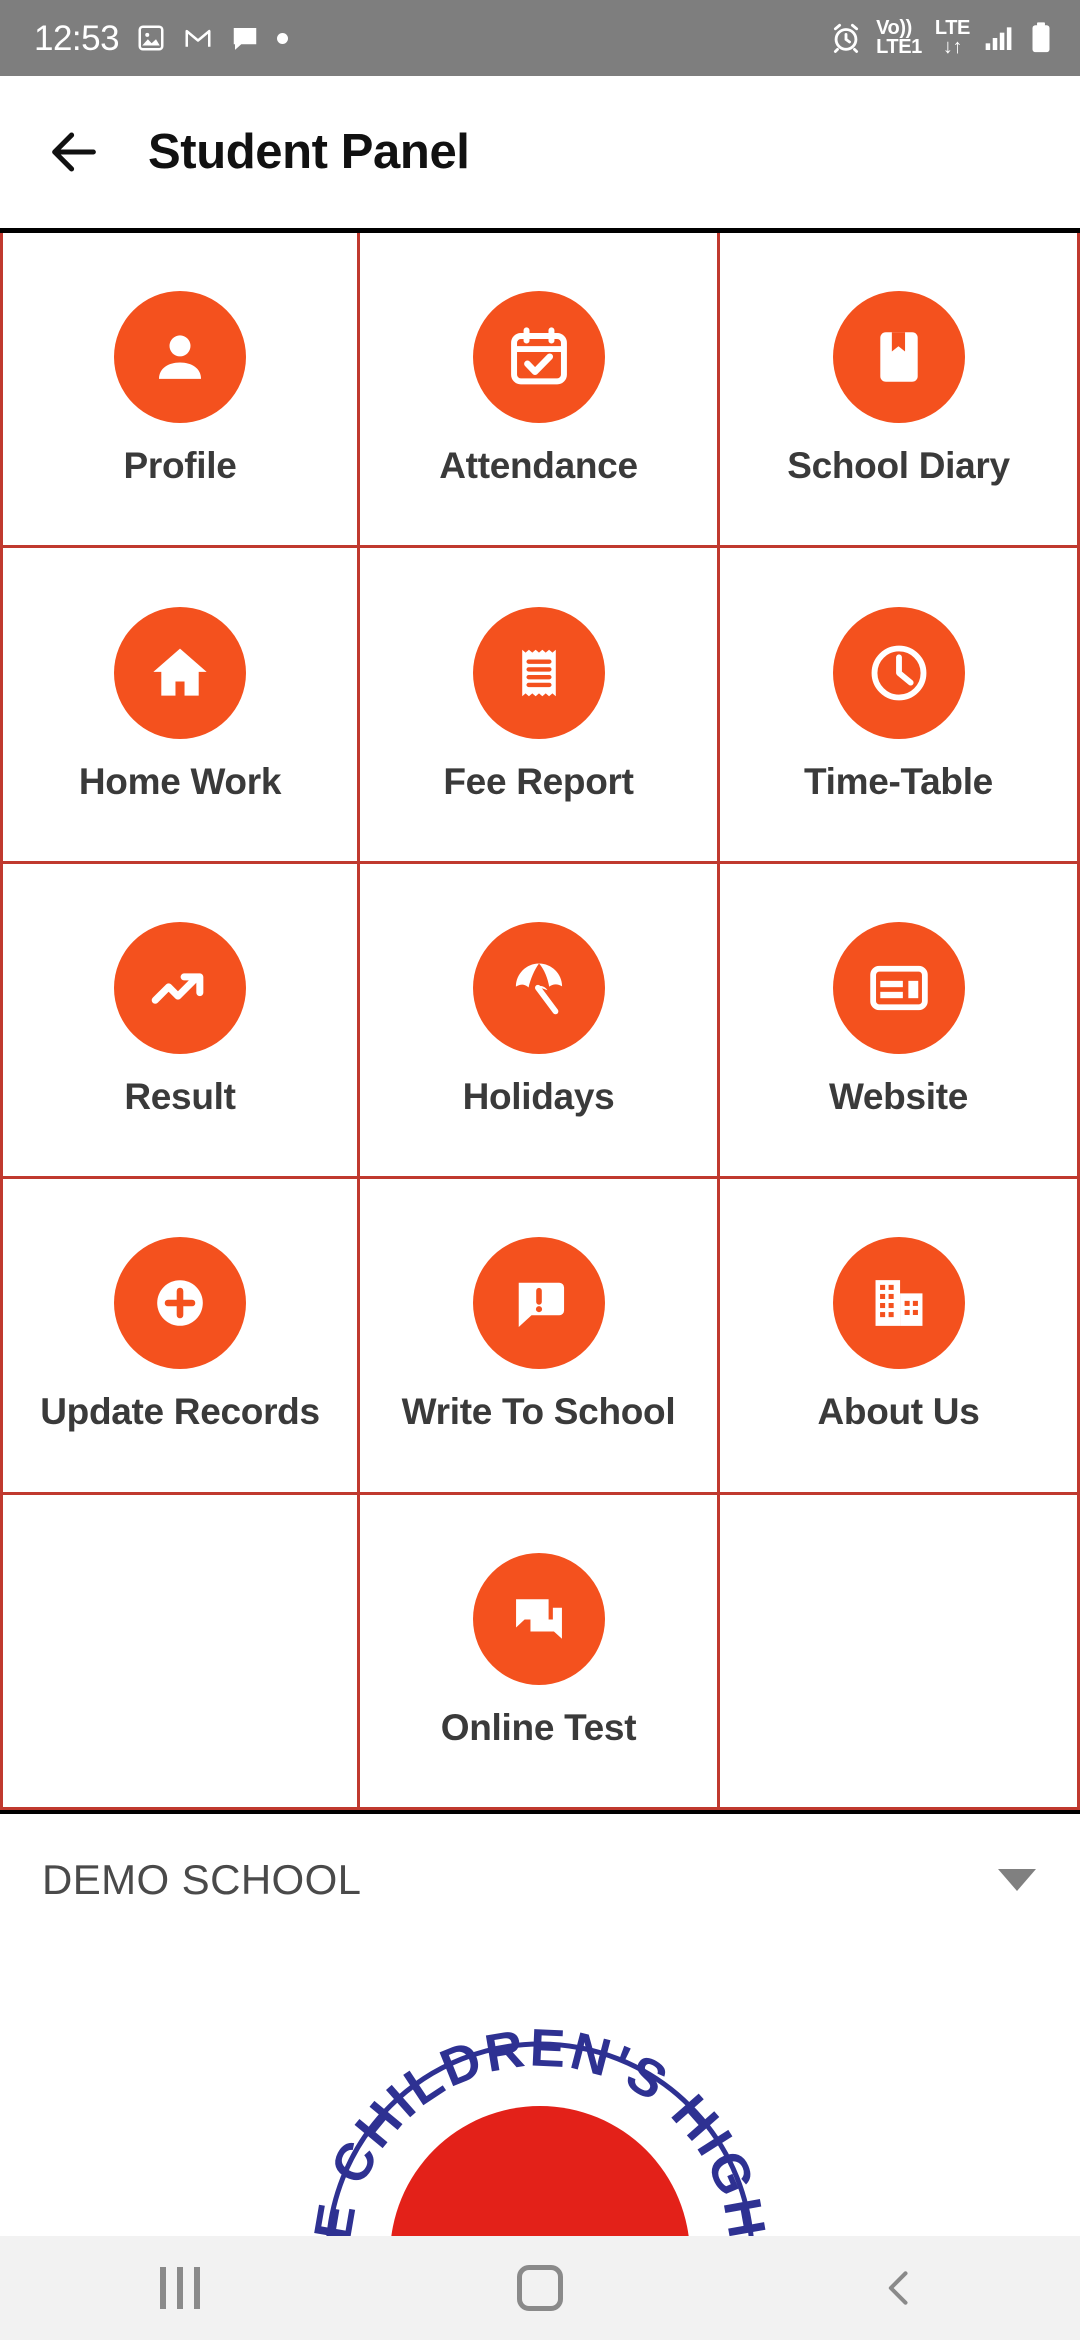 This screenshot has width=1080, height=2340. I want to click on grid-item-label: School Diary, so click(898, 466).